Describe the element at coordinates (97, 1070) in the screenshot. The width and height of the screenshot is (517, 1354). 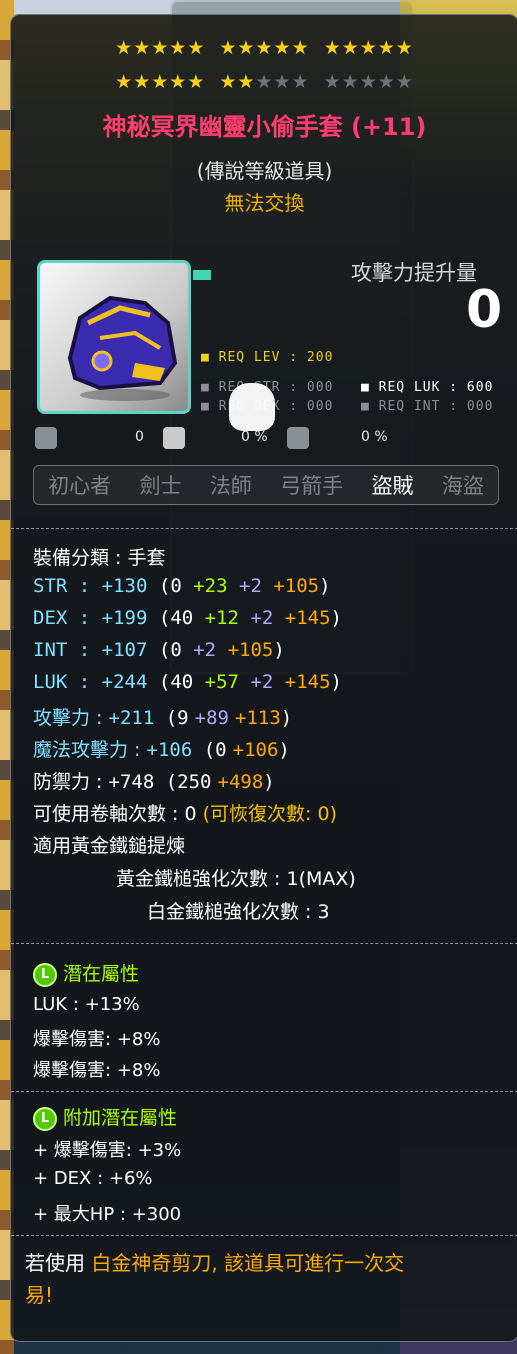
I see `potential-line-3: 爆擊傷害: +8%` at that location.